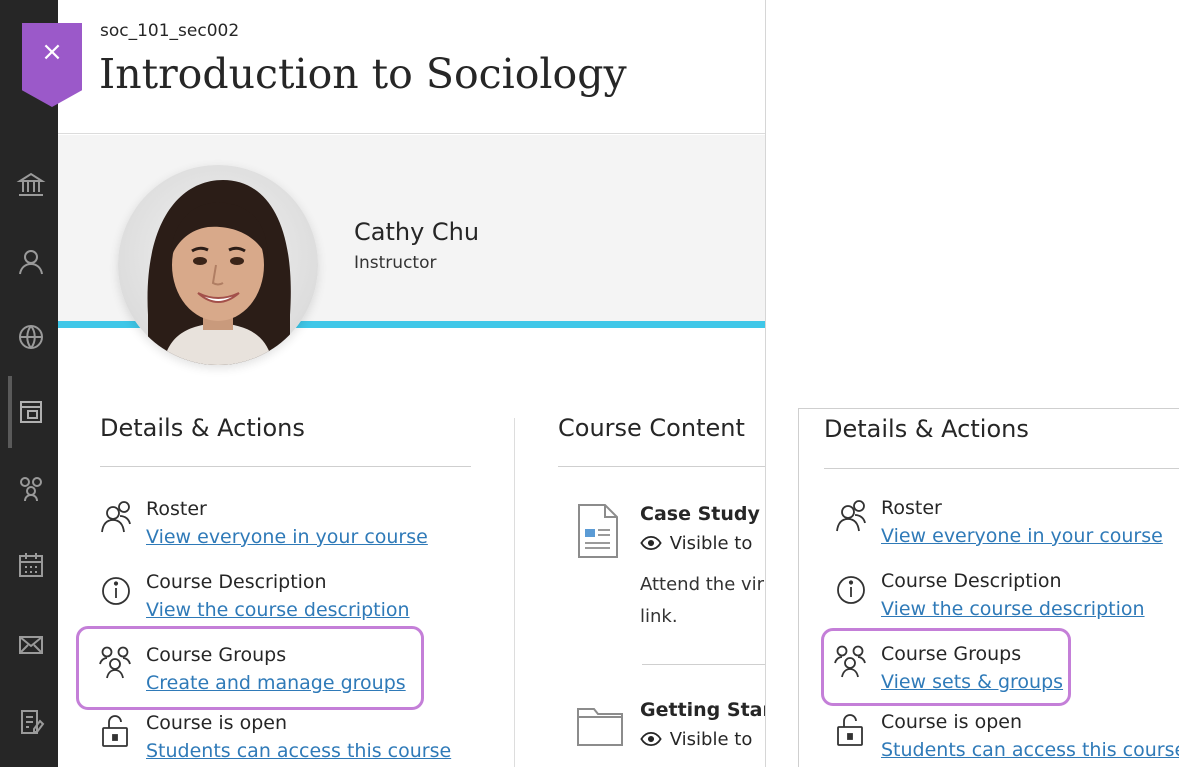 This screenshot has width=1179, height=767. I want to click on messages-icon, so click(31, 645).